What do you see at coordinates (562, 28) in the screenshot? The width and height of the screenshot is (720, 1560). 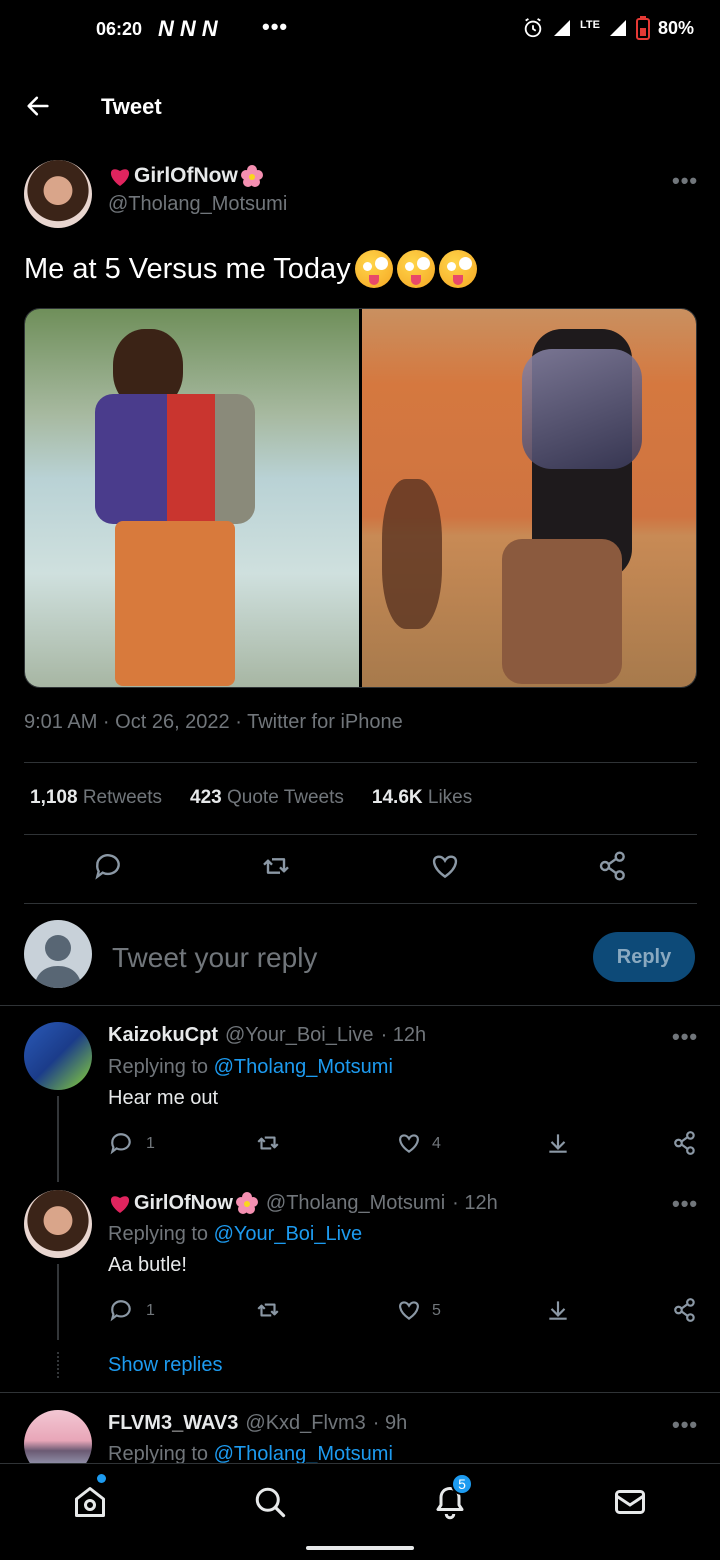 I see `signal-icon` at bounding box center [562, 28].